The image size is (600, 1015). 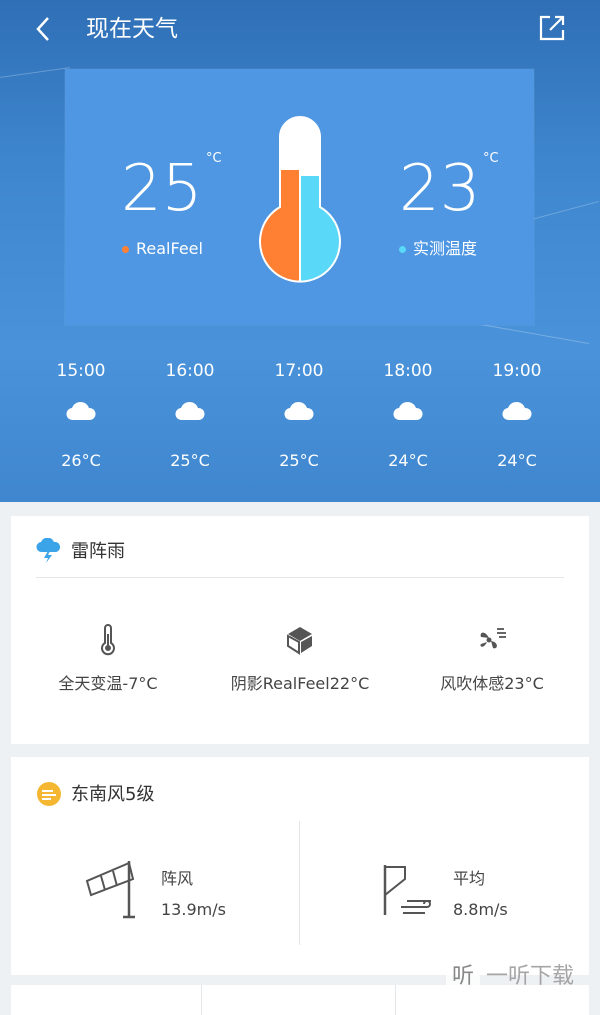 I want to click on watermark: 听 一听下载, so click(x=523, y=978).